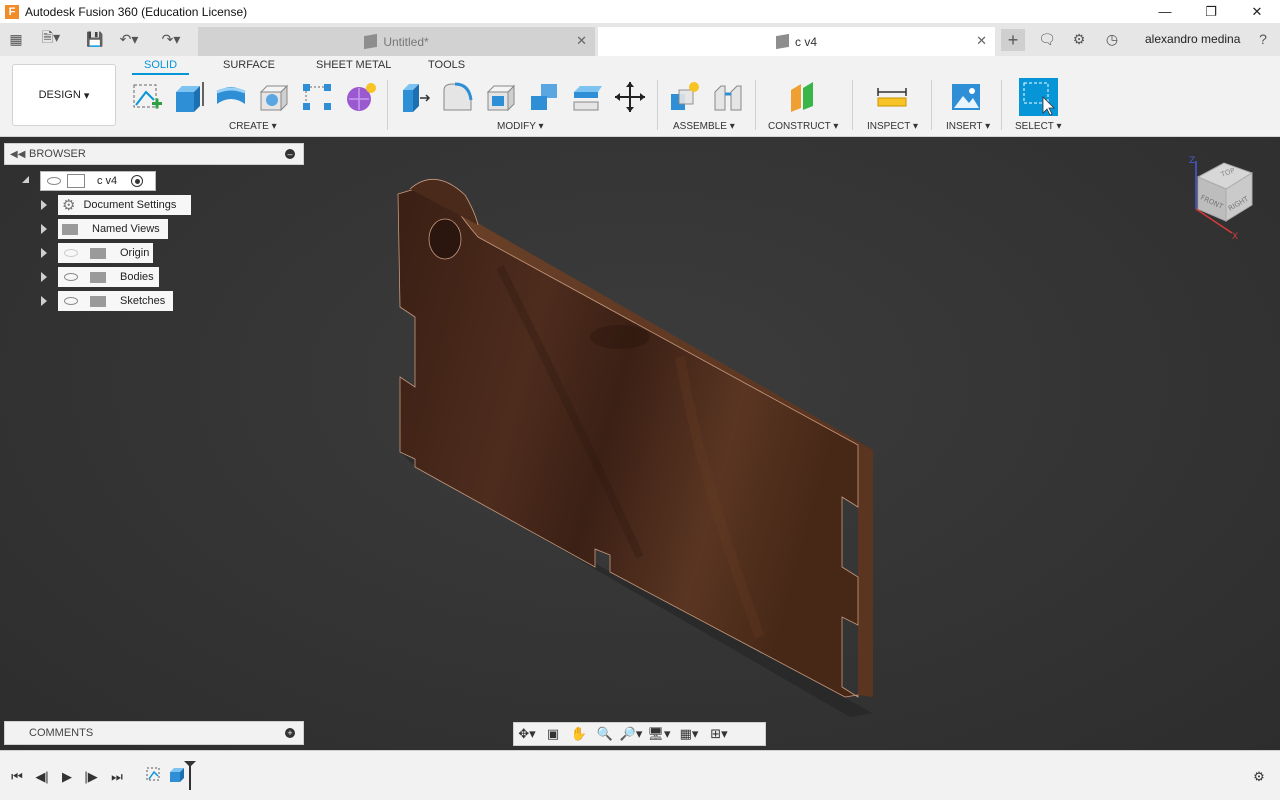 The width and height of the screenshot is (1280, 800). Describe the element at coordinates (446, 65) in the screenshot. I see `tab-tools: TOOLS` at that location.